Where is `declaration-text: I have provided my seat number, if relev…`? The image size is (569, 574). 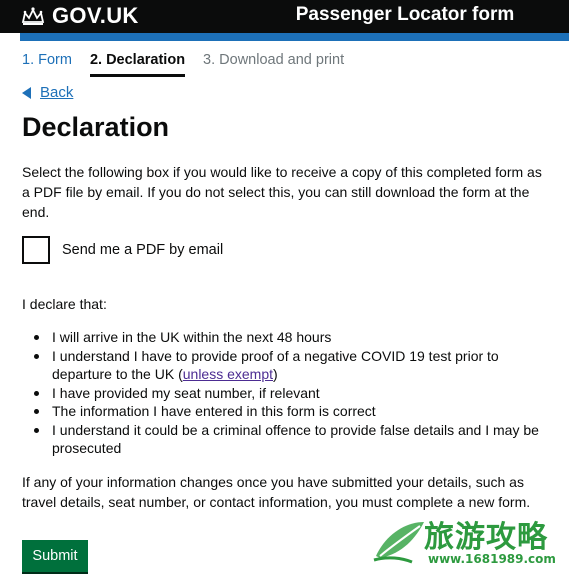
declaration-text: I have provided my seat number, if relev… is located at coordinates (186, 392).